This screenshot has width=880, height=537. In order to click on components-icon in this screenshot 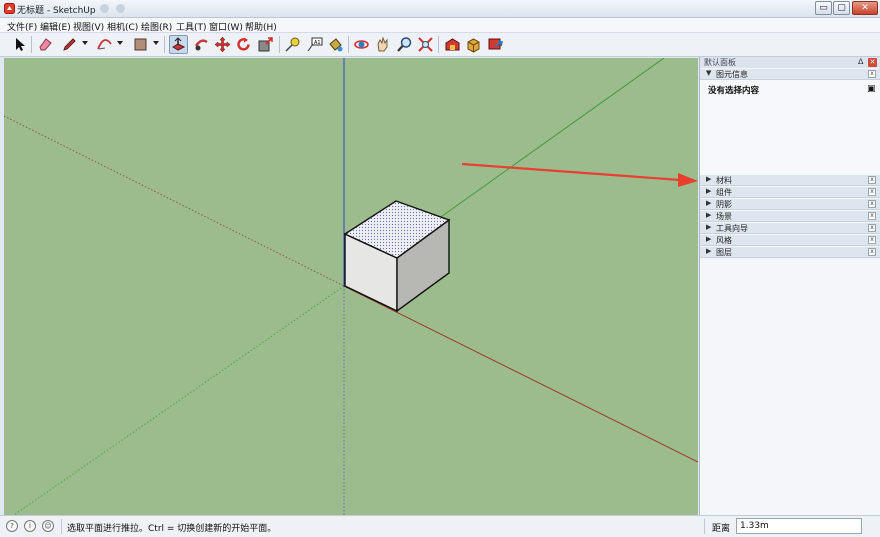, I will do `click(473, 44)`.